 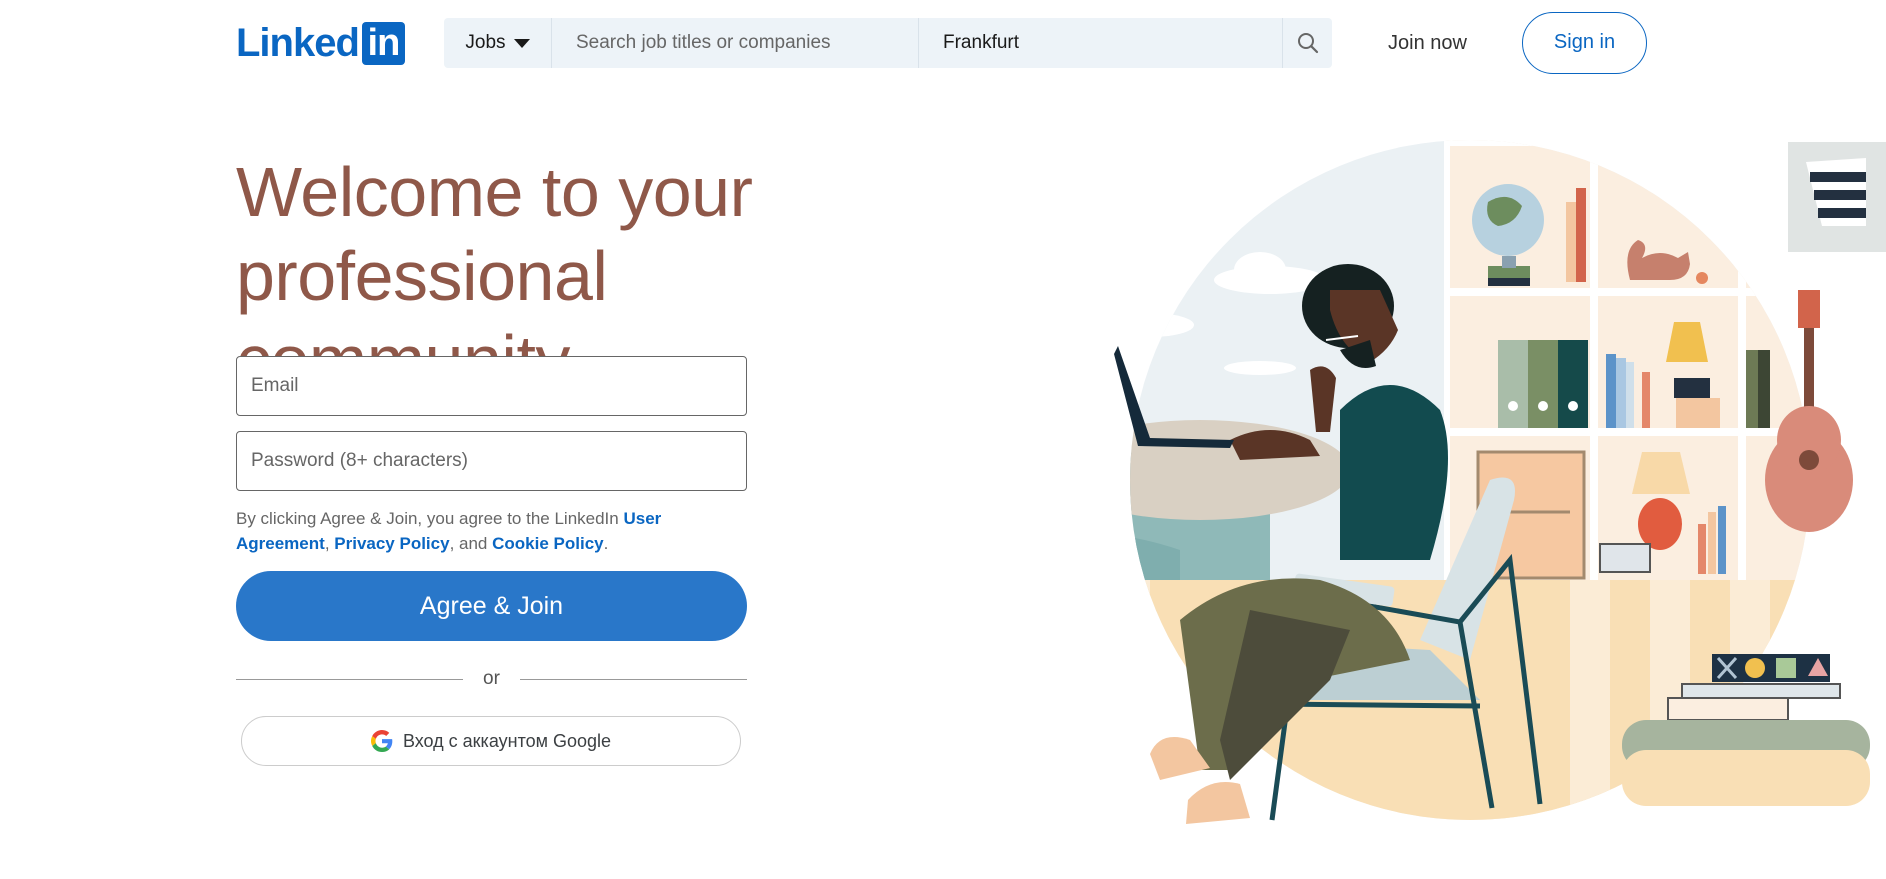 What do you see at coordinates (547, 543) in the screenshot?
I see `cookie-policy-link: Cookie Policy` at bounding box center [547, 543].